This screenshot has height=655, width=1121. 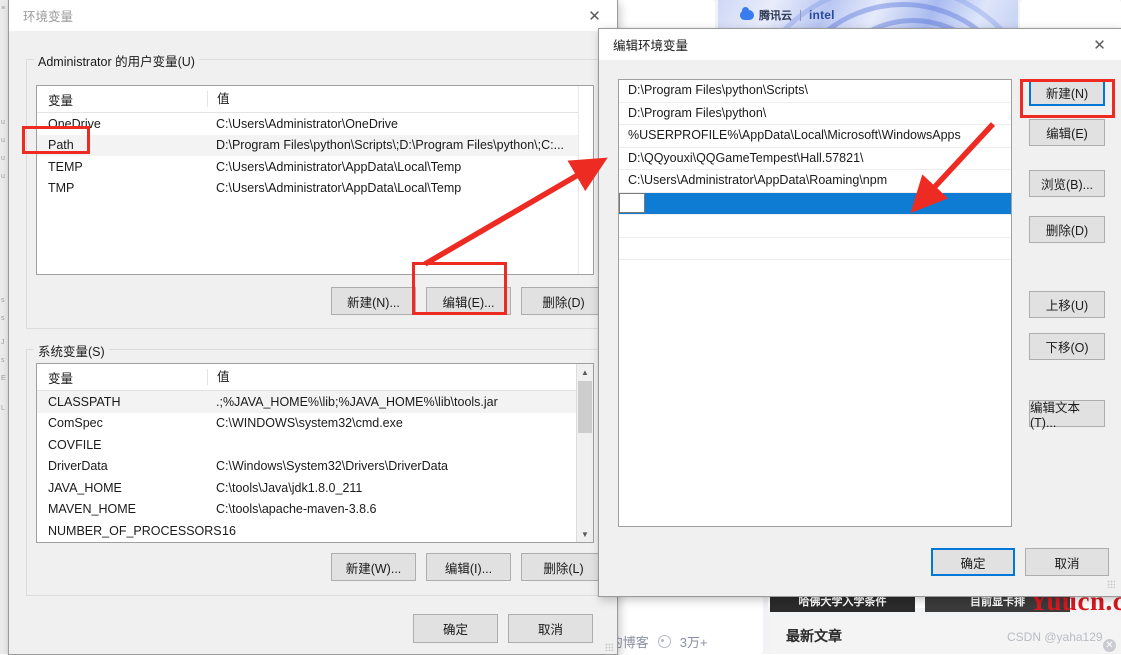 I want to click on cell-name: TEMP, so click(x=65, y=166).